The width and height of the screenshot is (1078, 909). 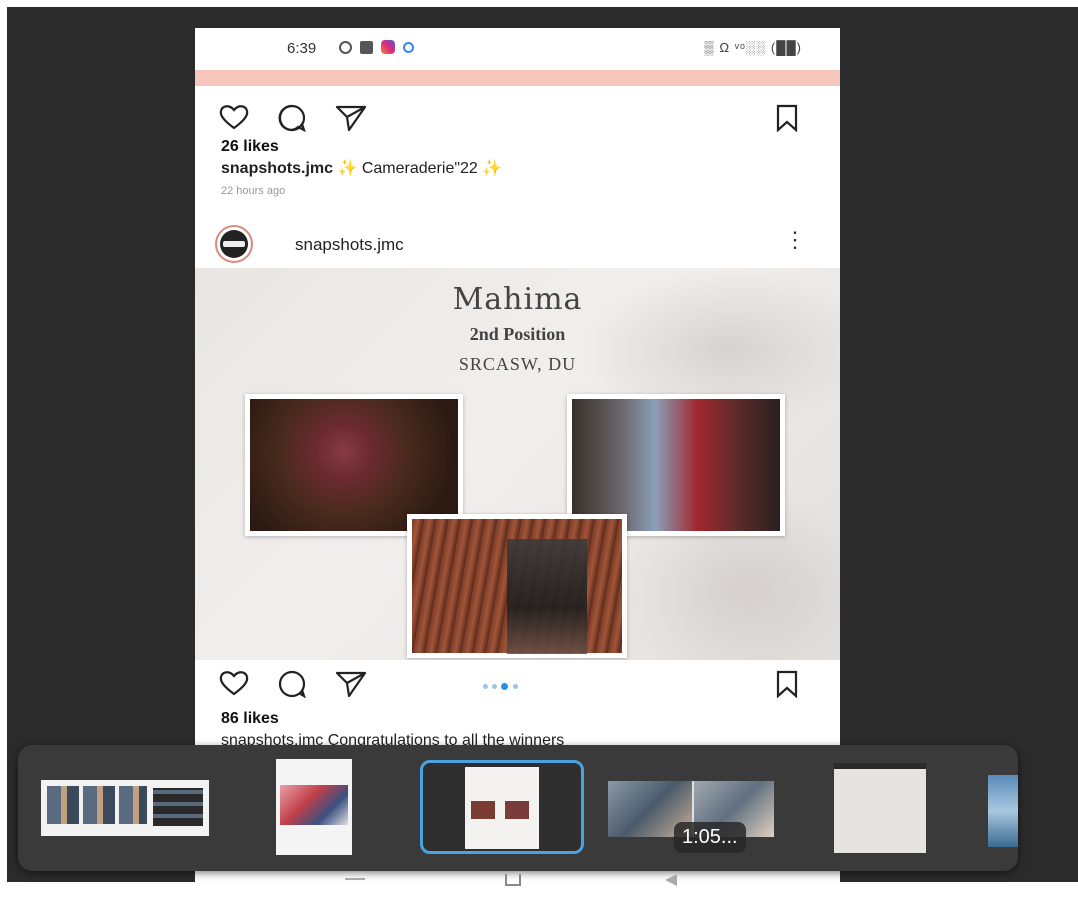 I want to click on notification-icon, so click(x=366, y=47).